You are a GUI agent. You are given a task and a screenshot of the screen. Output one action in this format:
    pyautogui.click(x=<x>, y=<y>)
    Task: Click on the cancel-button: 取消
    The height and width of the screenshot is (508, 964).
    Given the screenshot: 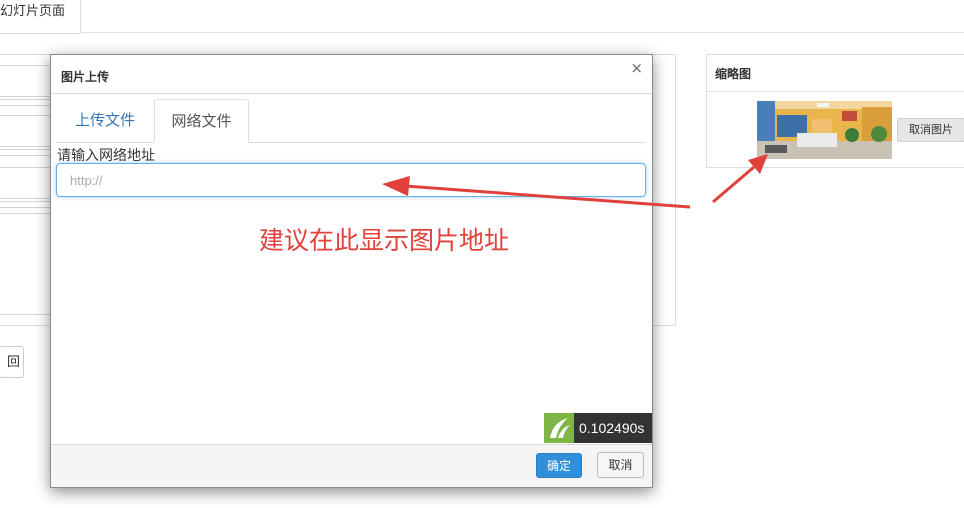 What is the action you would take?
    pyautogui.click(x=620, y=465)
    